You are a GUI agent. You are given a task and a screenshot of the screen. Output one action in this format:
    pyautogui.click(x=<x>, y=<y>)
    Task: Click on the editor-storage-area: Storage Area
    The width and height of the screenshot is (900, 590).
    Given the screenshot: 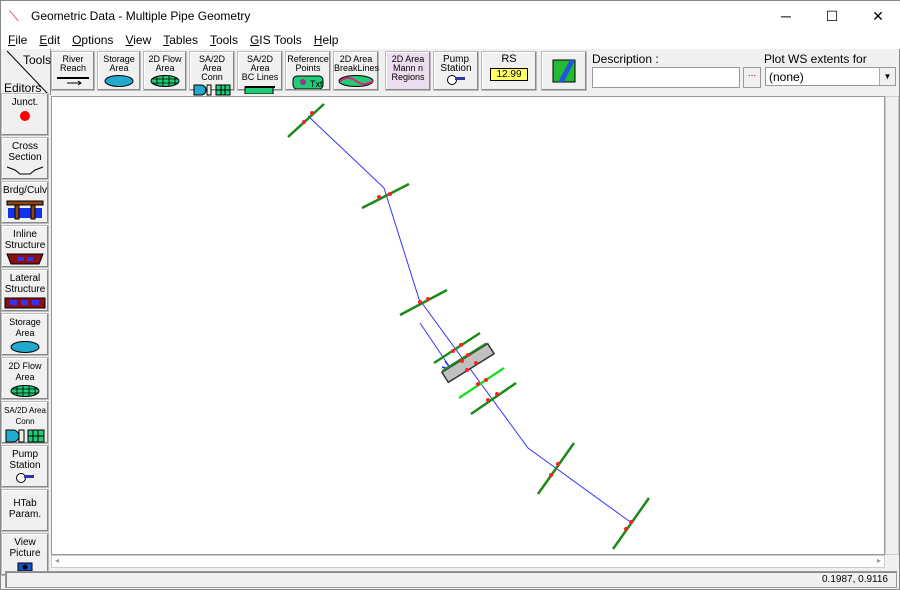 What is the action you would take?
    pyautogui.click(x=25, y=334)
    